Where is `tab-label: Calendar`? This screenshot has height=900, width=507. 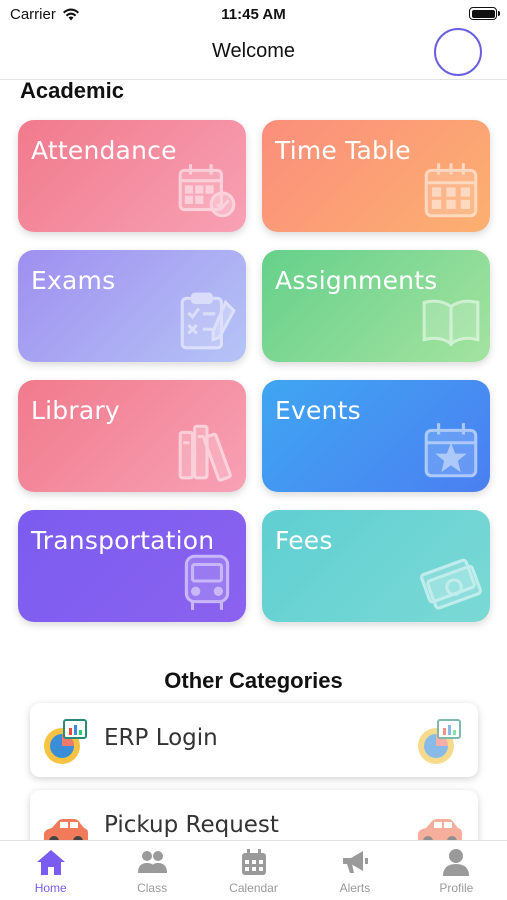 tab-label: Calendar is located at coordinates (253, 888).